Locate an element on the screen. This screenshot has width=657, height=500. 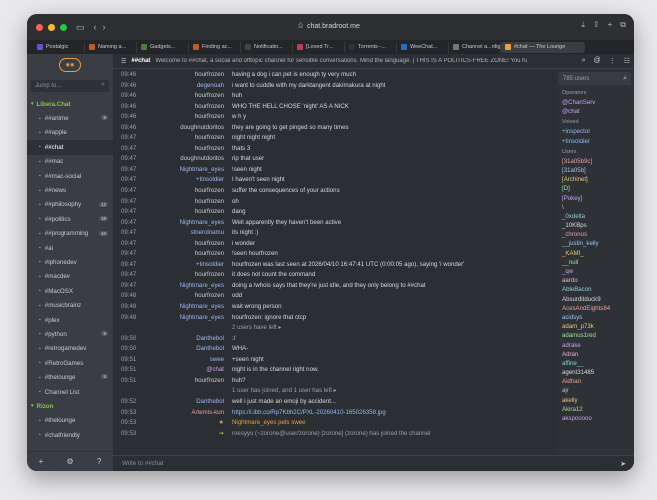
user-entry: [Pokey] is located at coordinates (595, 198).